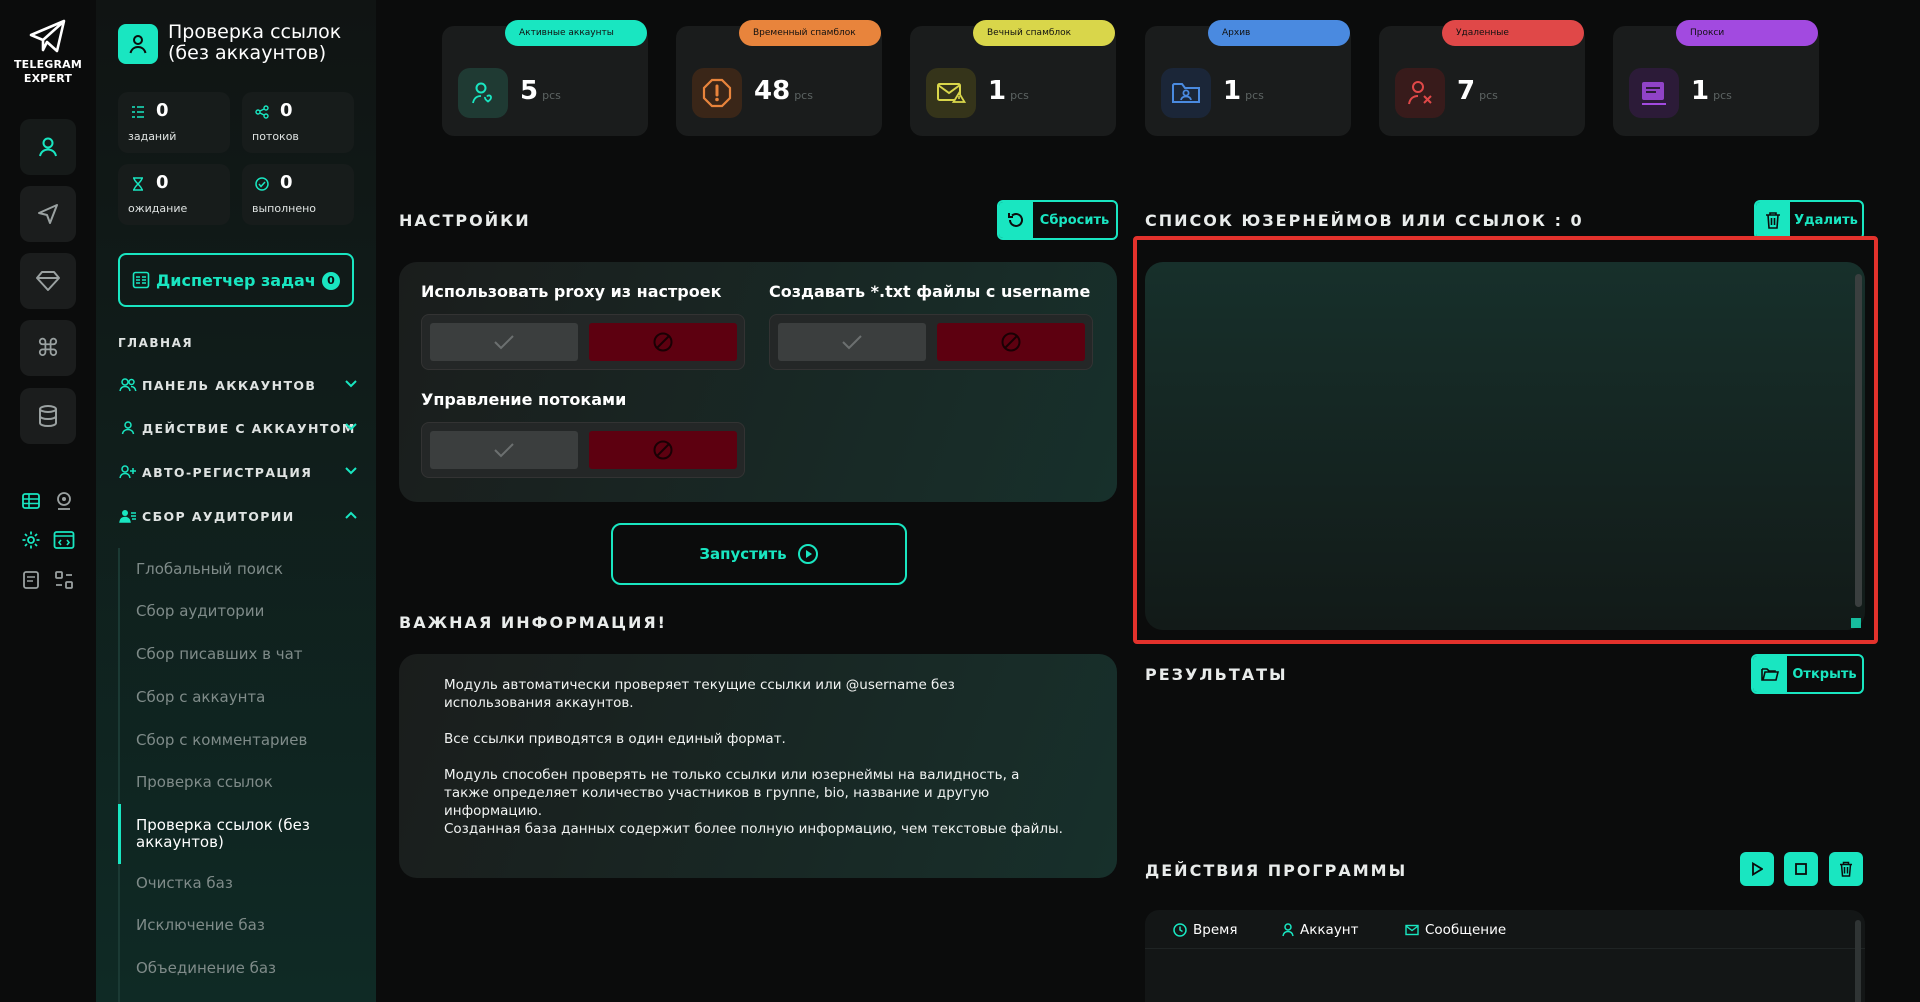  Describe the element at coordinates (64, 540) in the screenshot. I see `rail-code-button` at that location.